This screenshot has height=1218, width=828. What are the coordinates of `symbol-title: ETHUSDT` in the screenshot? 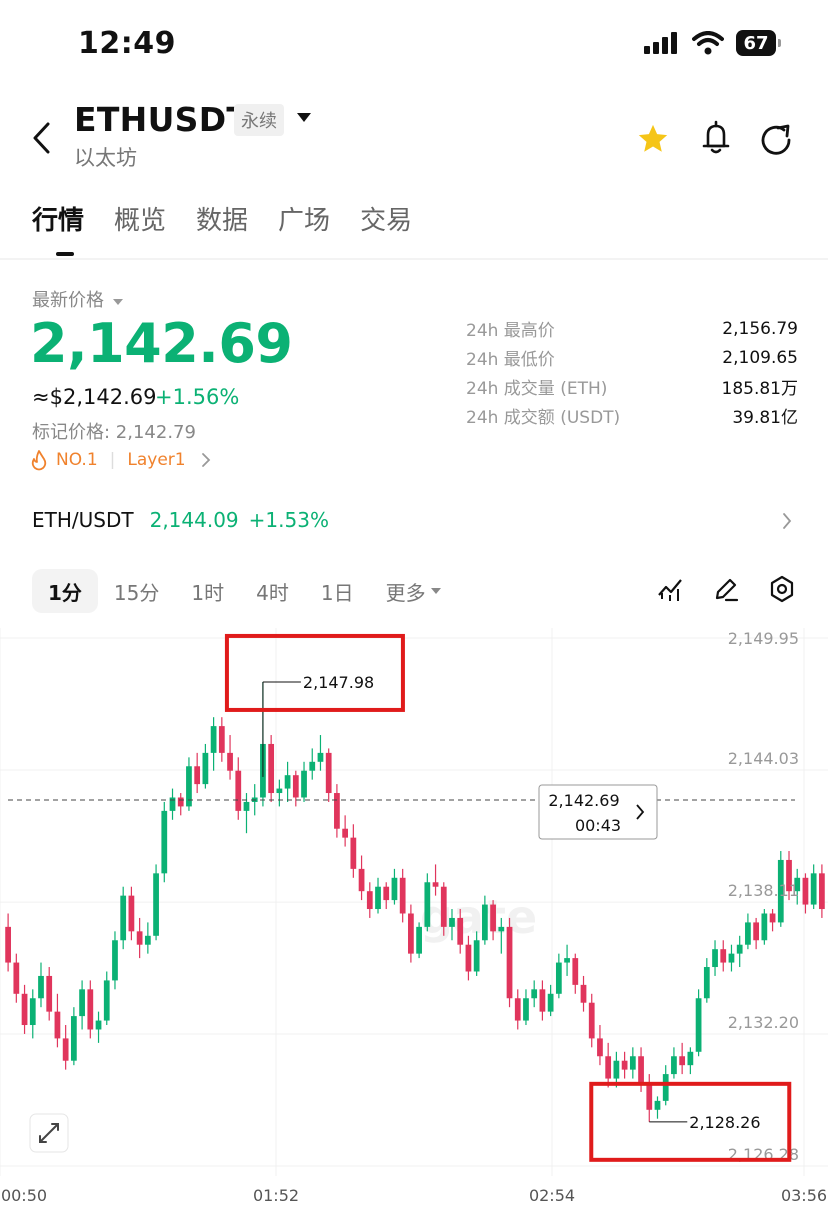 It's located at (161, 119).